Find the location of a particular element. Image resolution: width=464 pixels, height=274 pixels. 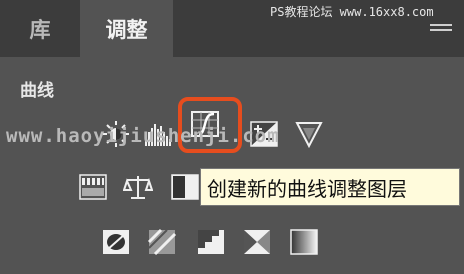

tab-adjustments: 调整 is located at coordinates (126, 28).